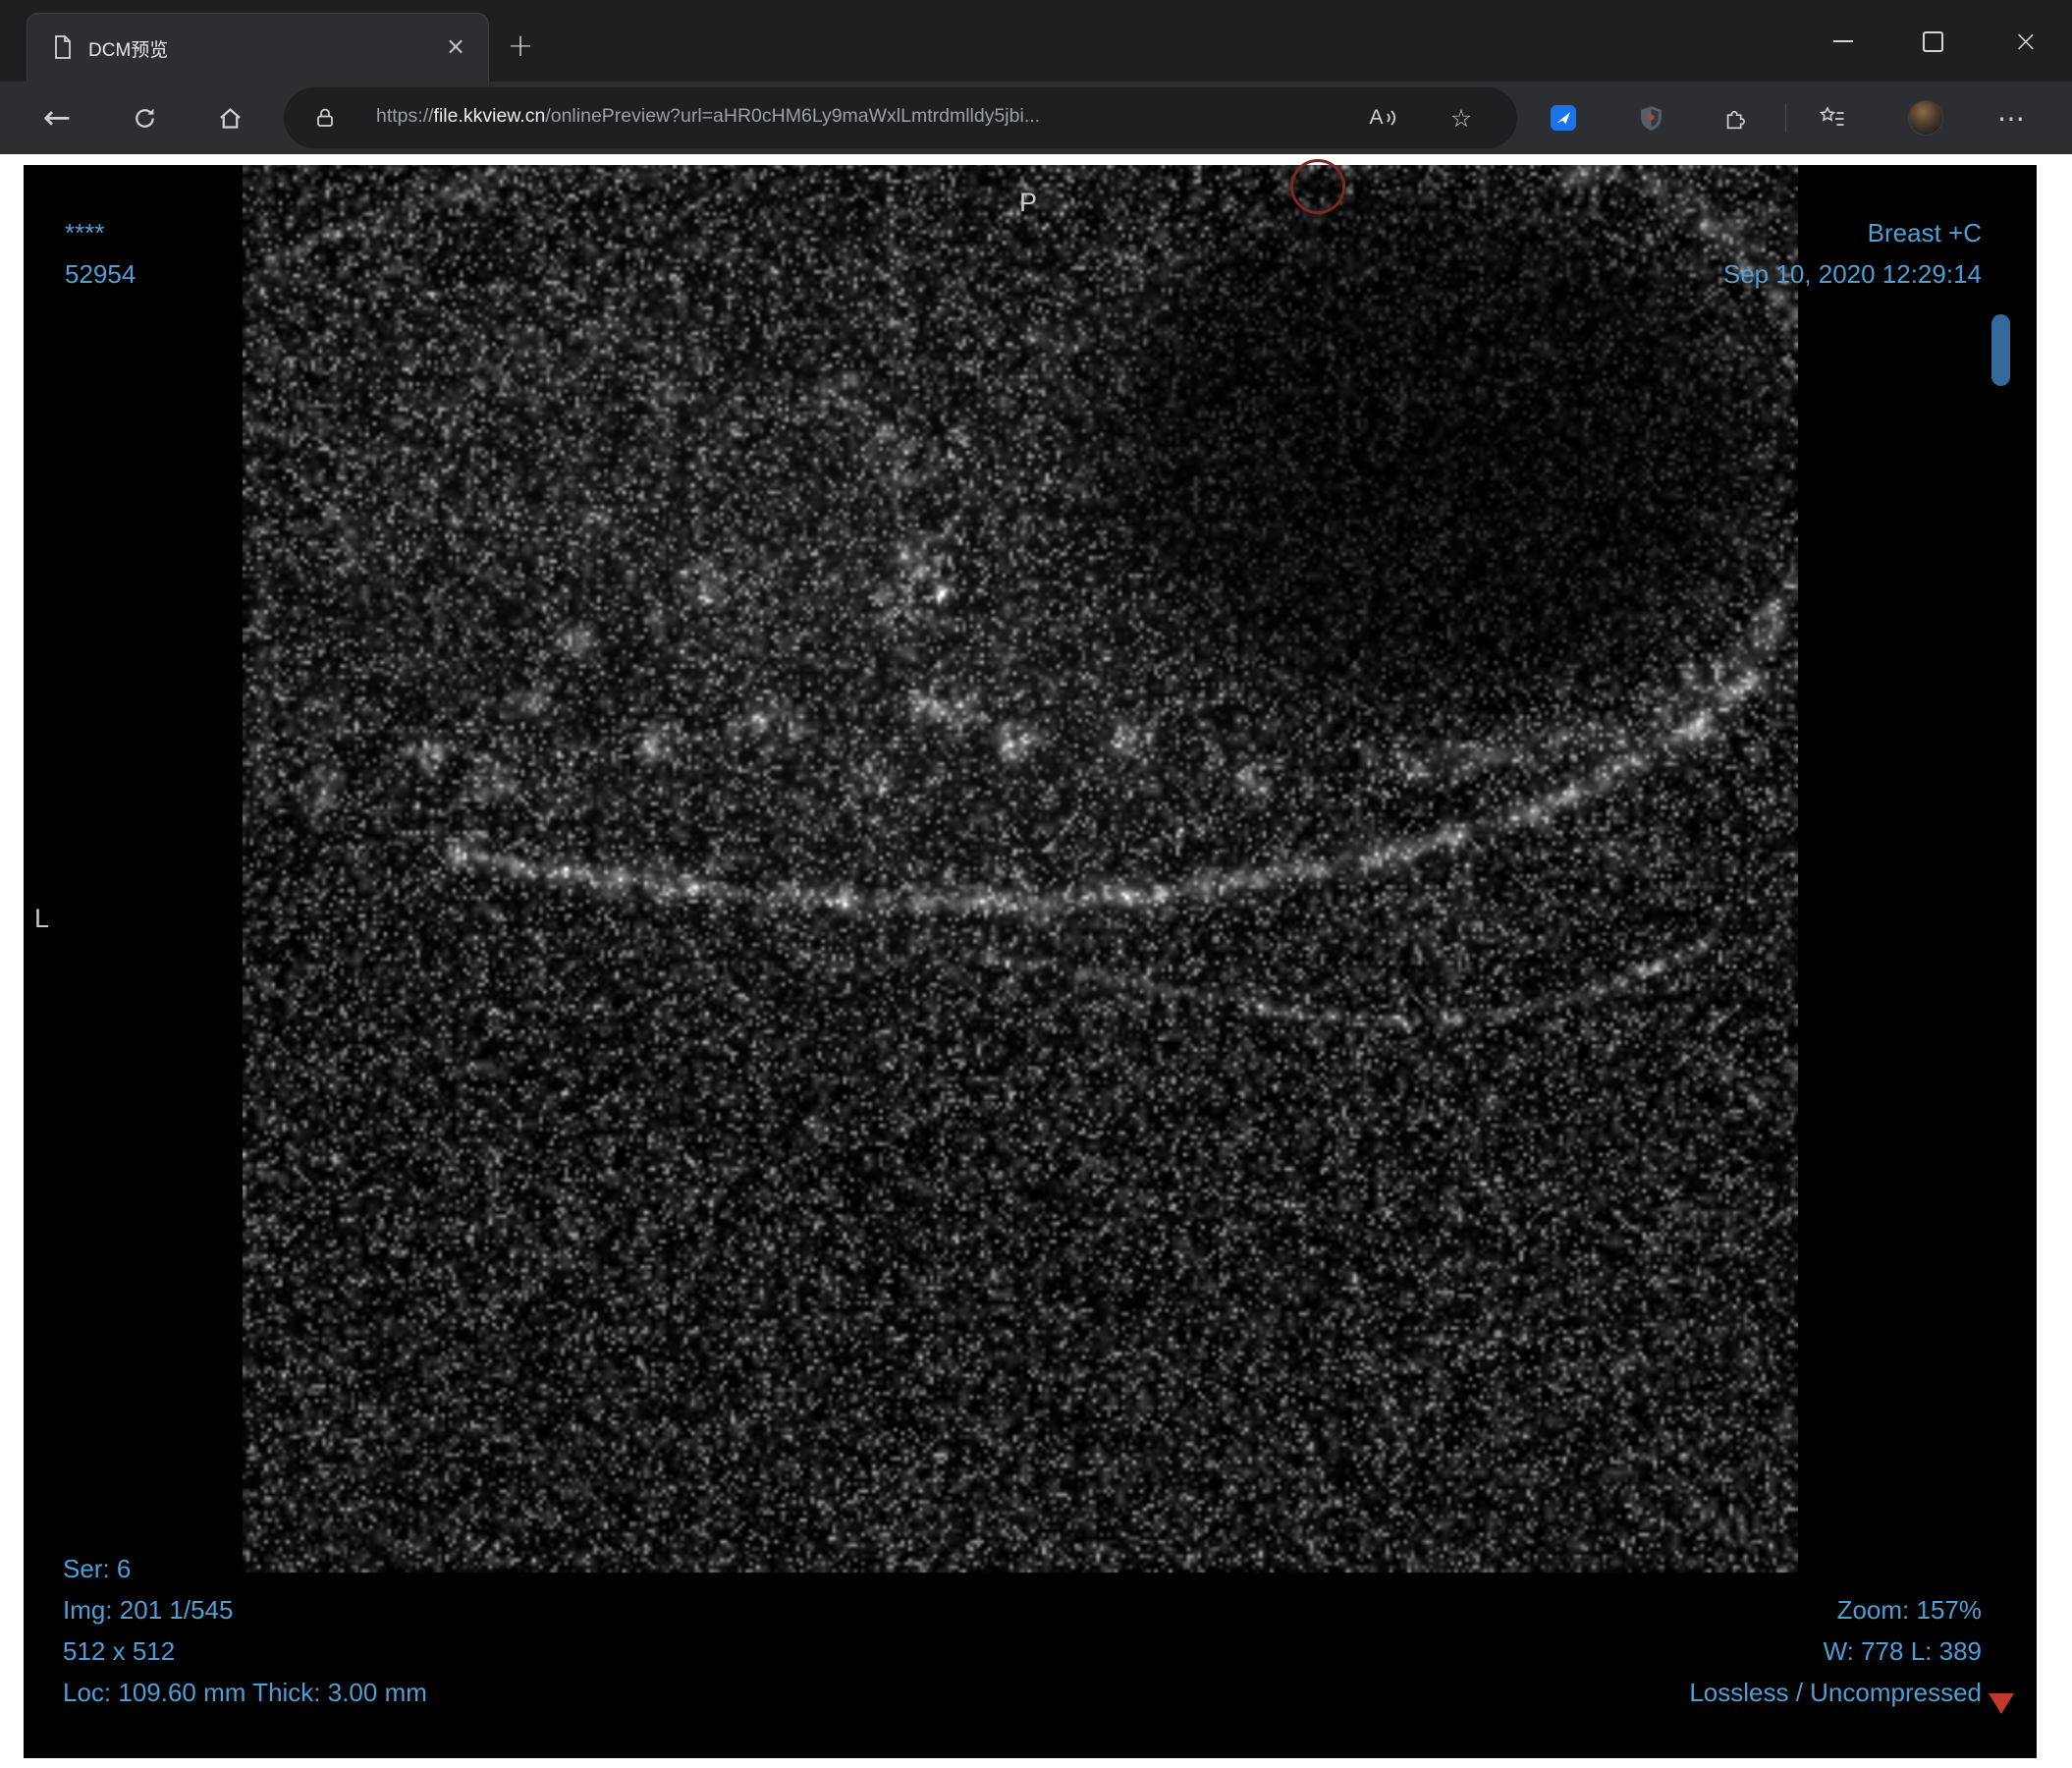  Describe the element at coordinates (2026, 41) in the screenshot. I see `close-button: ×` at that location.